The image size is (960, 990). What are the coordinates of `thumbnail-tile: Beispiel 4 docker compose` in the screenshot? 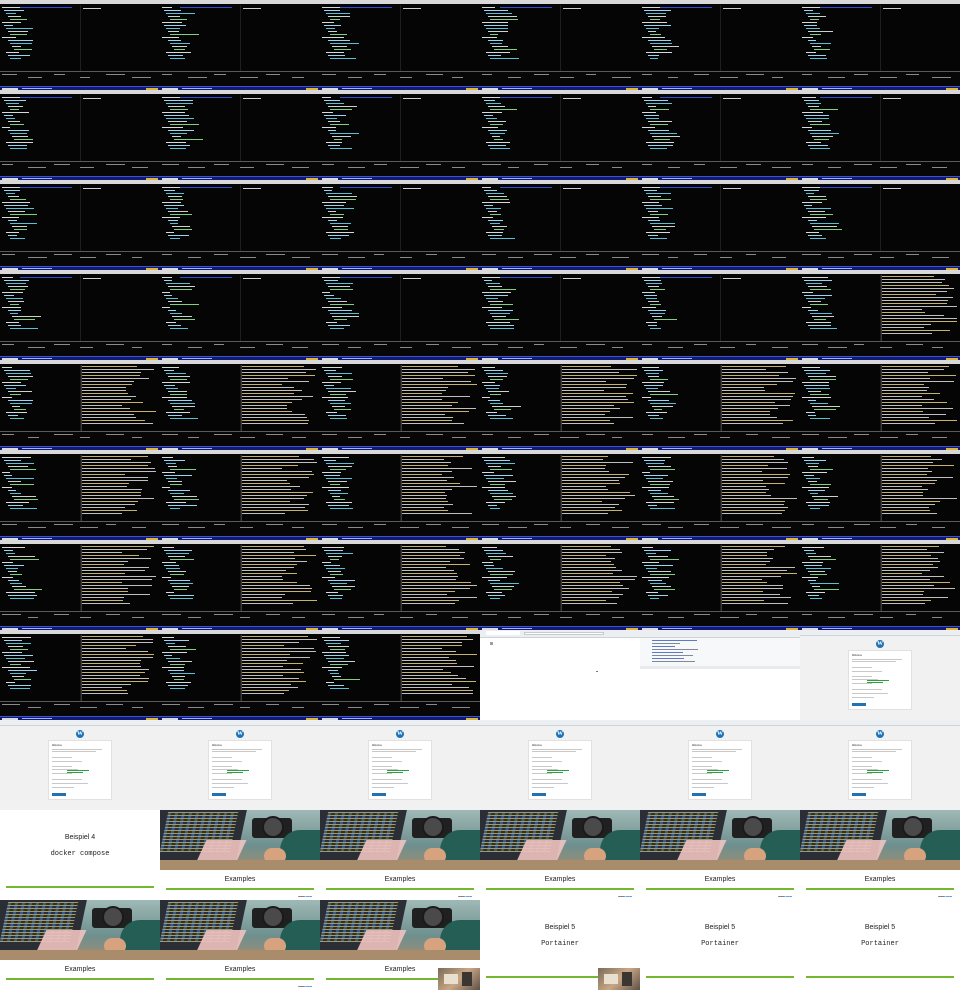 It's located at (80, 855).